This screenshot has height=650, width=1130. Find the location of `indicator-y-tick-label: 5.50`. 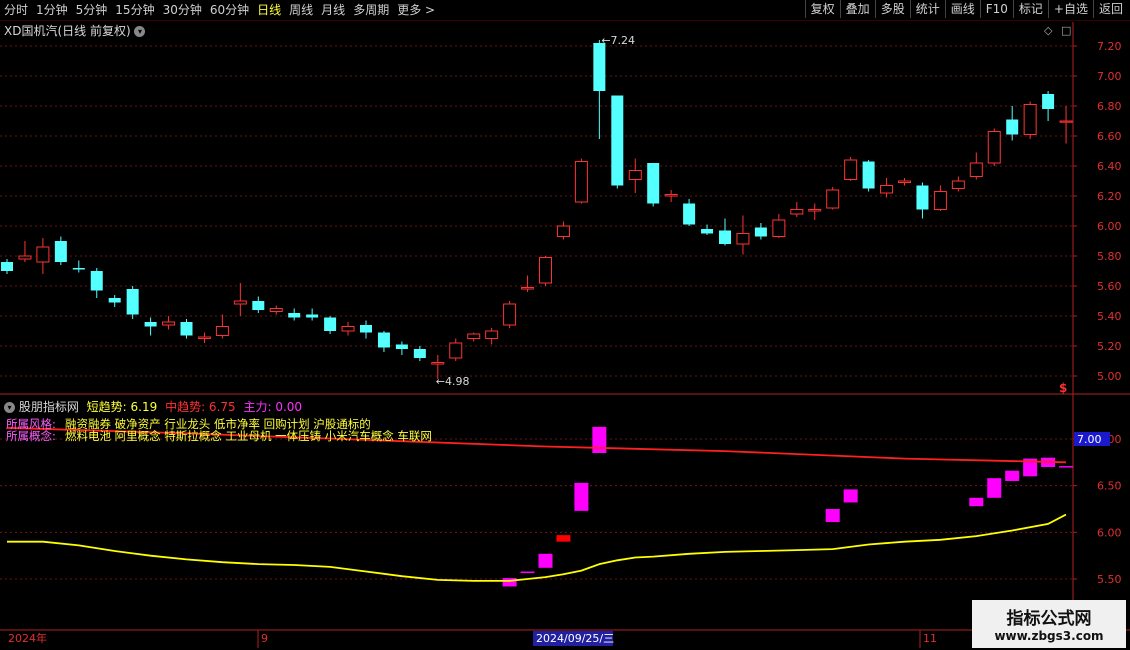

indicator-y-tick-label: 5.50 is located at coordinates (1109, 579).